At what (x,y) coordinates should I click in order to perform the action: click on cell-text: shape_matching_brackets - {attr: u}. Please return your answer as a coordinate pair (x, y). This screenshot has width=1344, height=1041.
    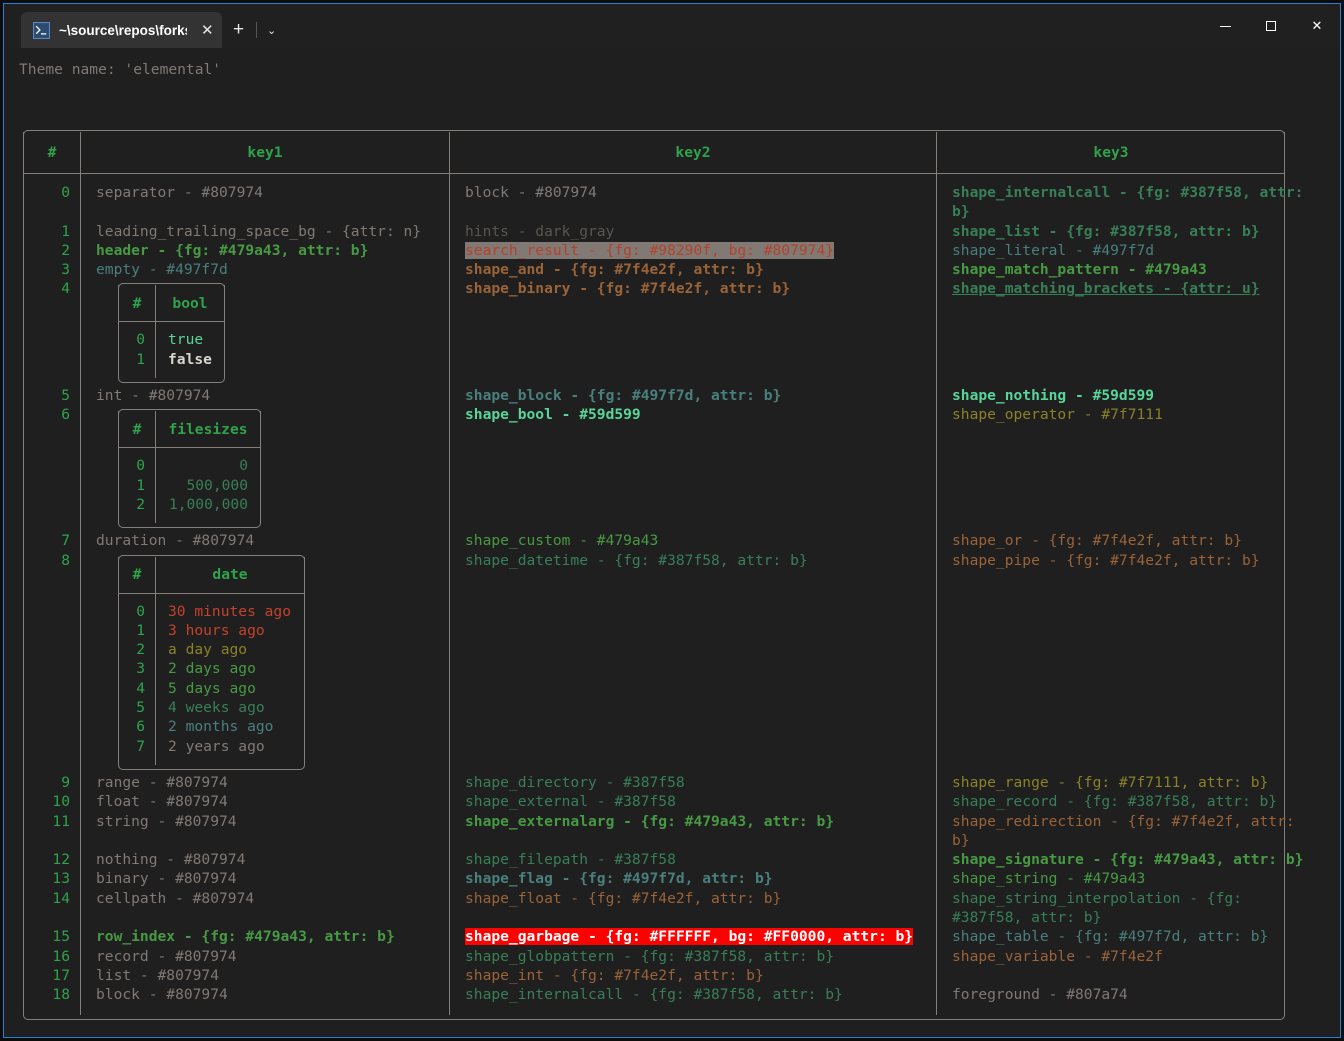
    Looking at the image, I should click on (1106, 289).